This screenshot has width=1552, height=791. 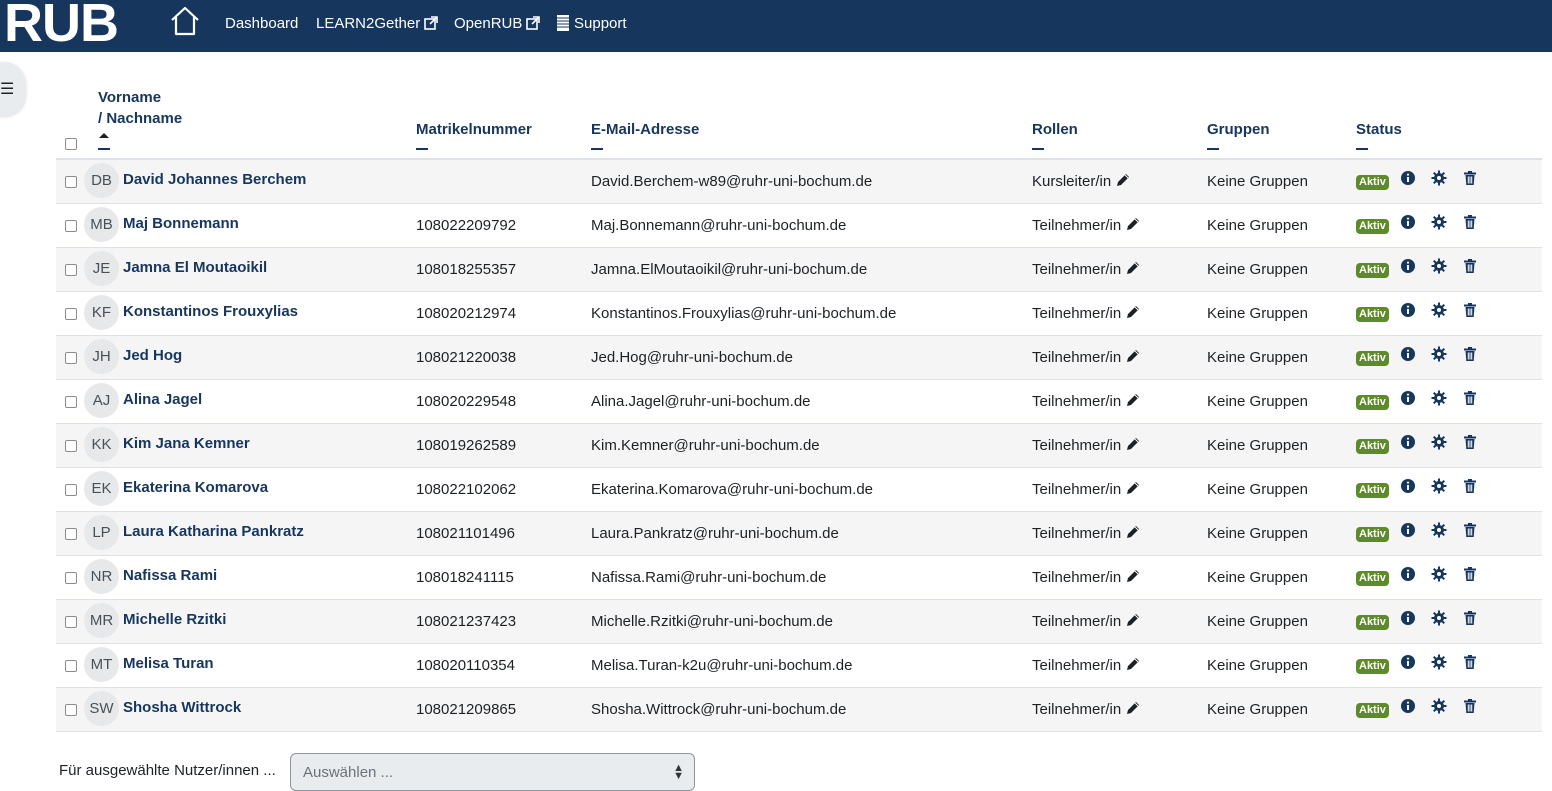 What do you see at coordinates (377, 23) in the screenshot?
I see `nav-learn2gether: LEARN2Gether` at bounding box center [377, 23].